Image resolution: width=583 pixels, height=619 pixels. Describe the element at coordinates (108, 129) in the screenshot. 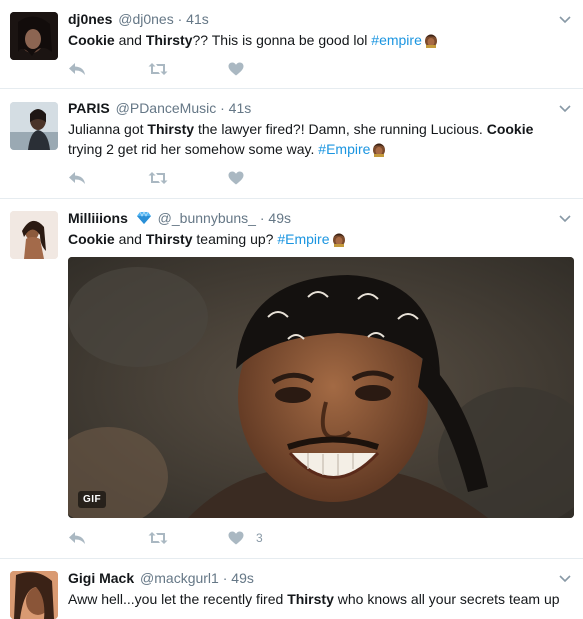

I see `text-segment: Julianna got` at that location.